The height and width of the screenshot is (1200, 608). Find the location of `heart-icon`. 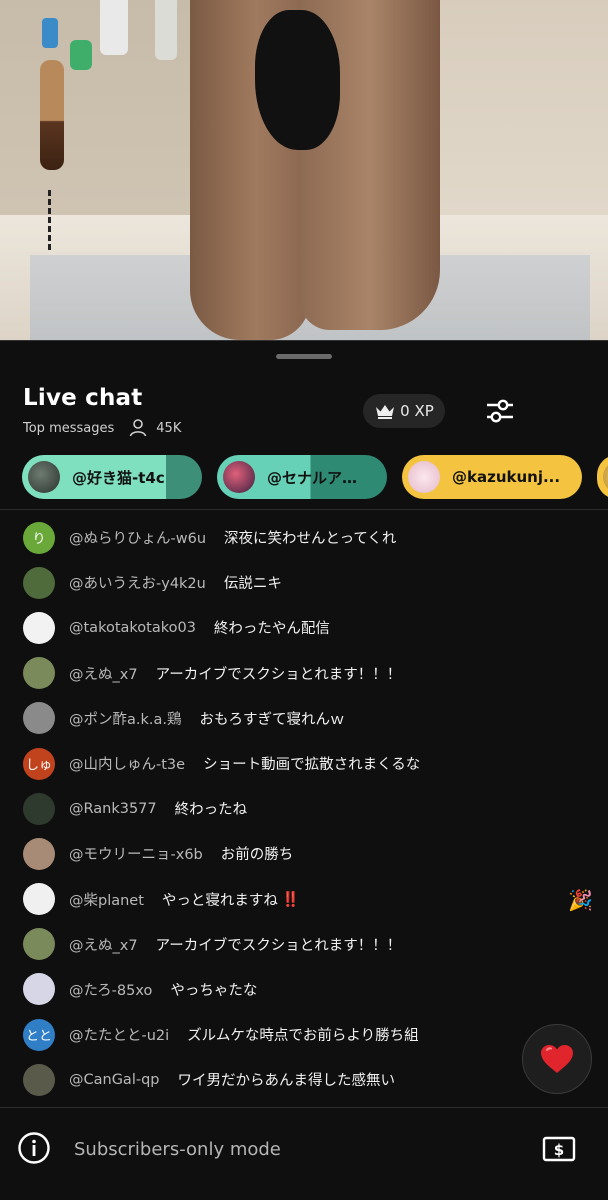

heart-icon is located at coordinates (557, 1059).